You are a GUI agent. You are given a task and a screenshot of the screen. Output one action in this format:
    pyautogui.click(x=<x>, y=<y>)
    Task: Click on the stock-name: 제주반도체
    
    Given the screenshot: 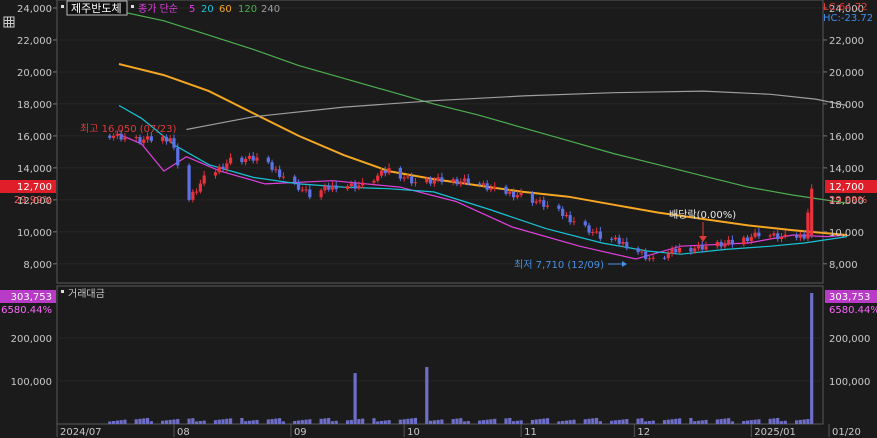 What is the action you would take?
    pyautogui.click(x=96, y=8)
    